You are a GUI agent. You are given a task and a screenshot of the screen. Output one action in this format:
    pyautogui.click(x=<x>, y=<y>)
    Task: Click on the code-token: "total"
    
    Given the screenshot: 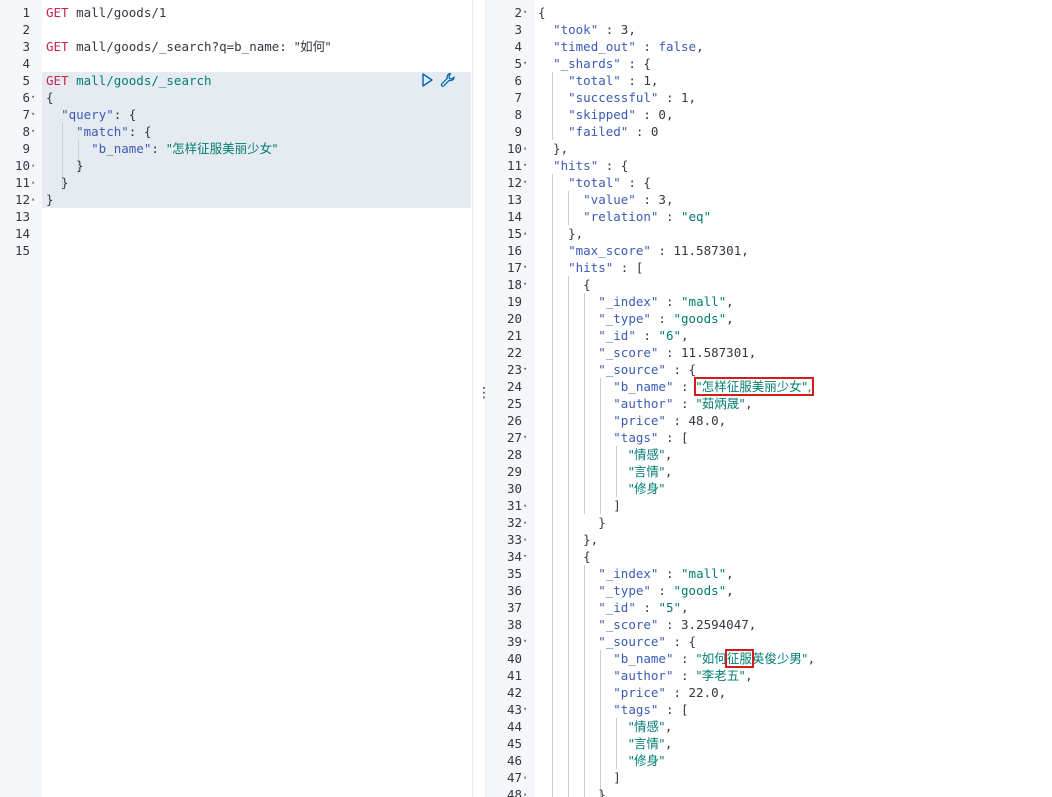 What is the action you would take?
    pyautogui.click(x=594, y=80)
    